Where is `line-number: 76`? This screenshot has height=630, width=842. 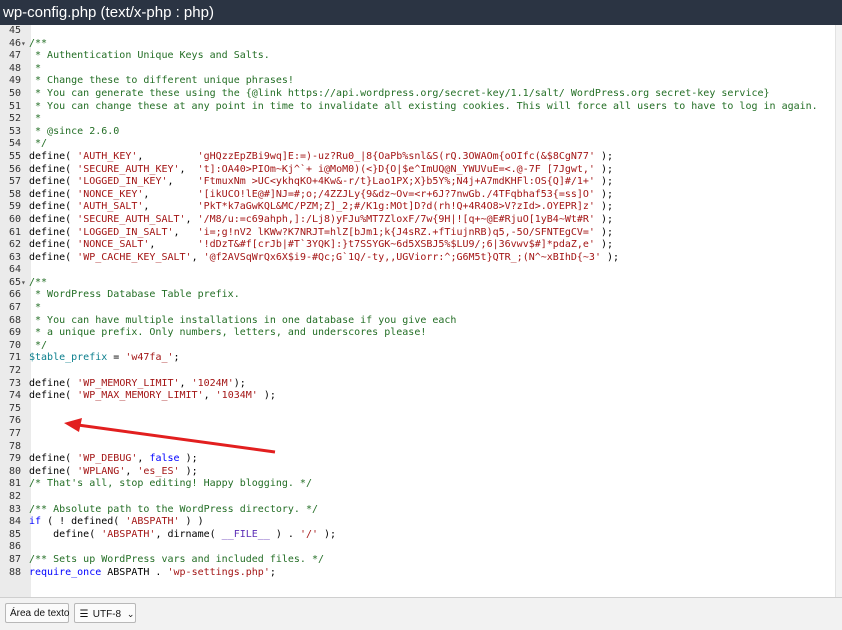
line-number: 76 is located at coordinates (14, 421).